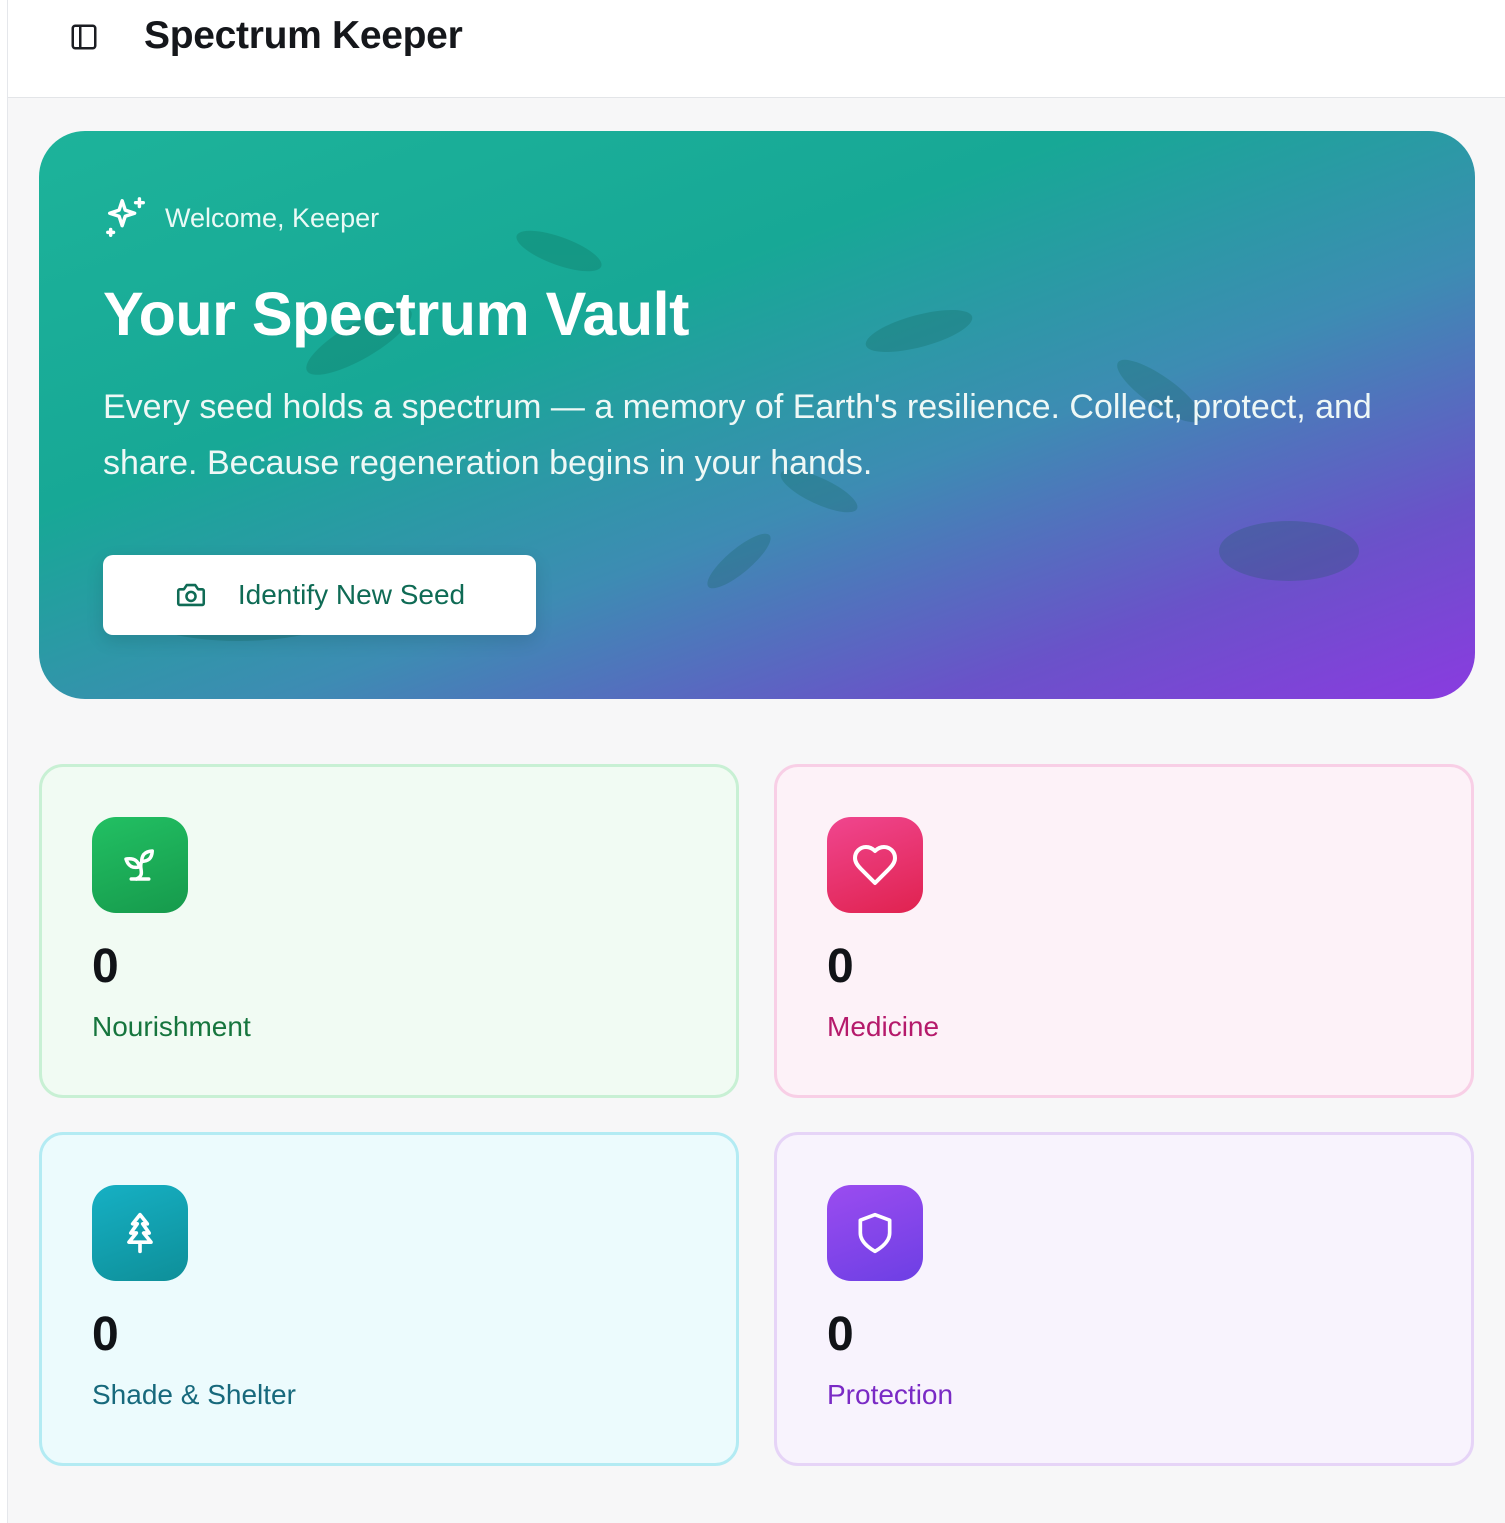 The height and width of the screenshot is (1523, 1505). I want to click on protection-label: Protection, so click(890, 1394).